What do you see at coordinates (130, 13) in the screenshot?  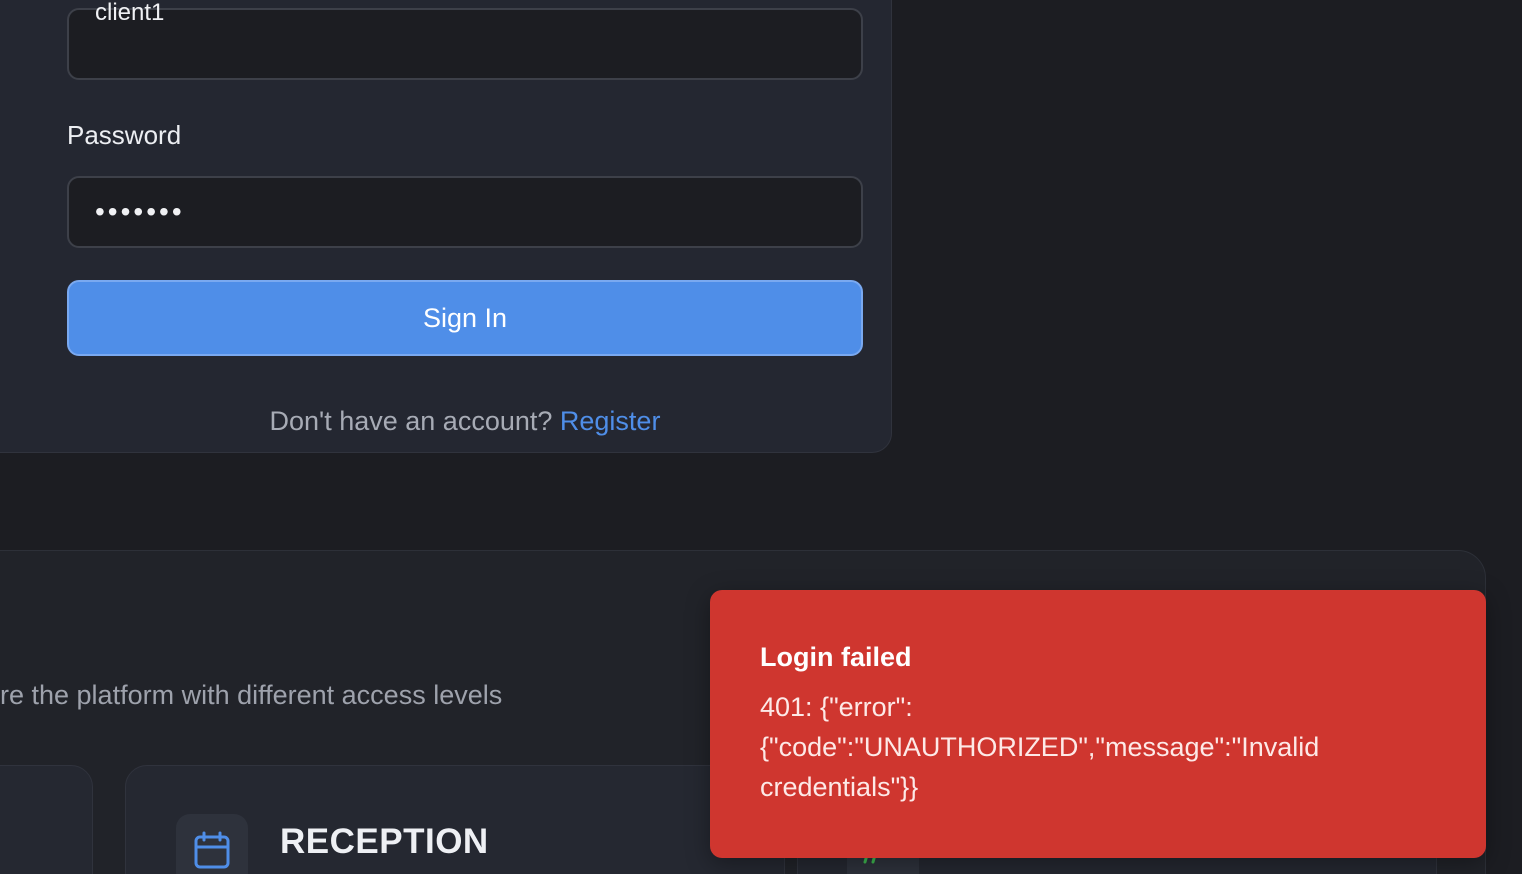 I see `username-value: client1` at bounding box center [130, 13].